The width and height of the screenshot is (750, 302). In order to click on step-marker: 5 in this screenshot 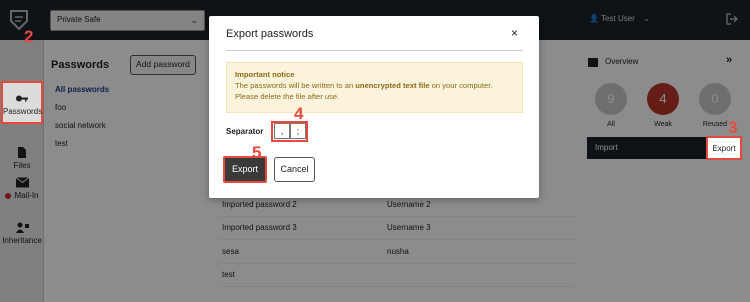, I will do `click(257, 152)`.